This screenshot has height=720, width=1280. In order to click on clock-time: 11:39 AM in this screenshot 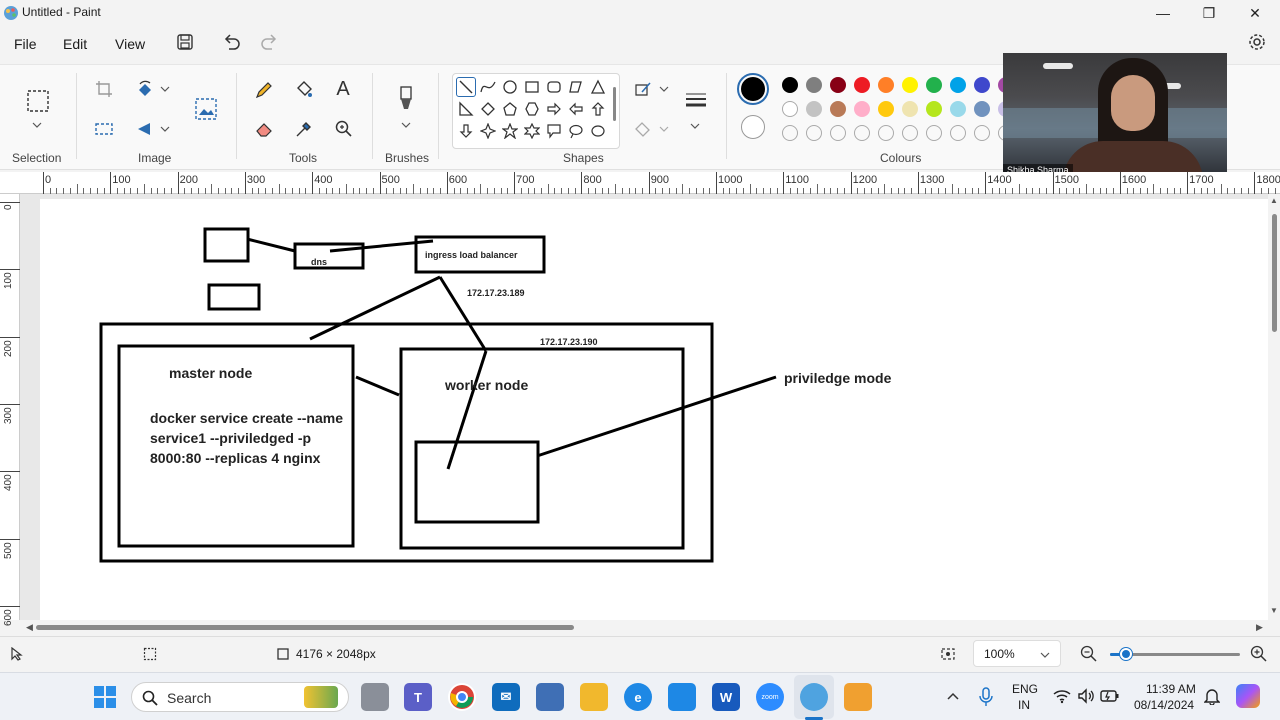, I will do `click(1171, 689)`.